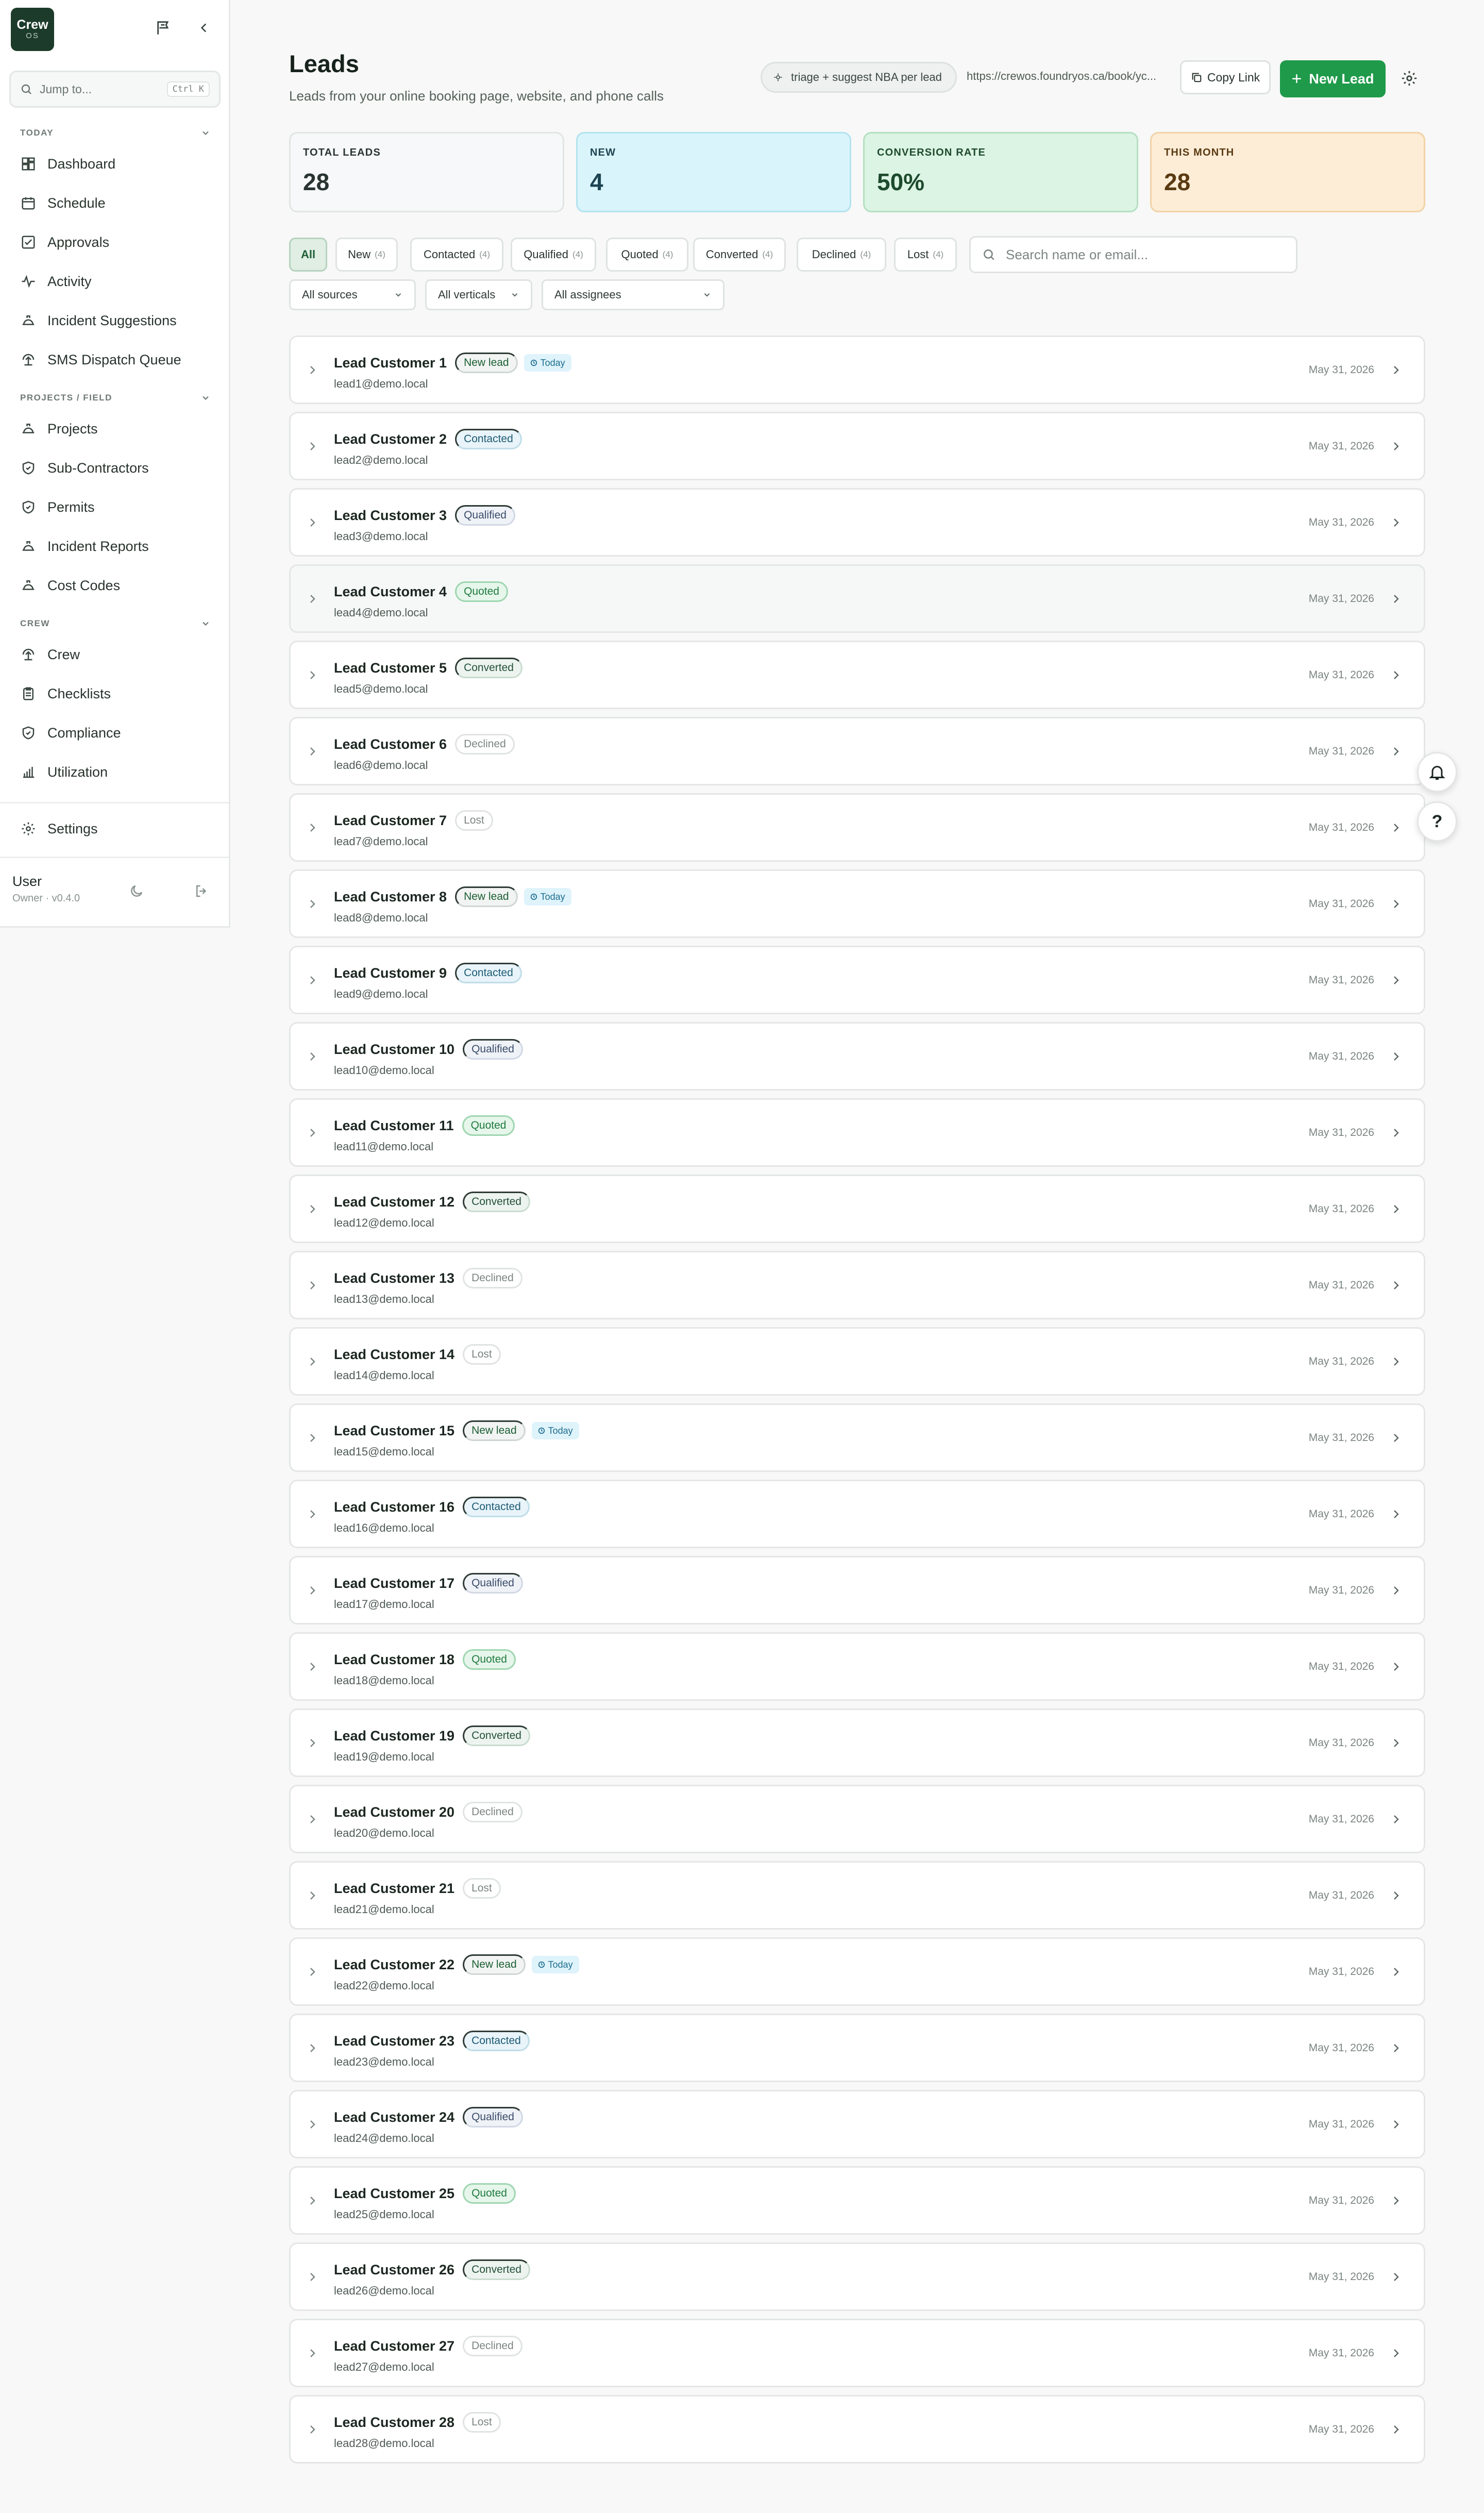 The height and width of the screenshot is (2513, 1484). I want to click on section-title-projects-field: PROJECTS / FIELD, so click(115, 398).